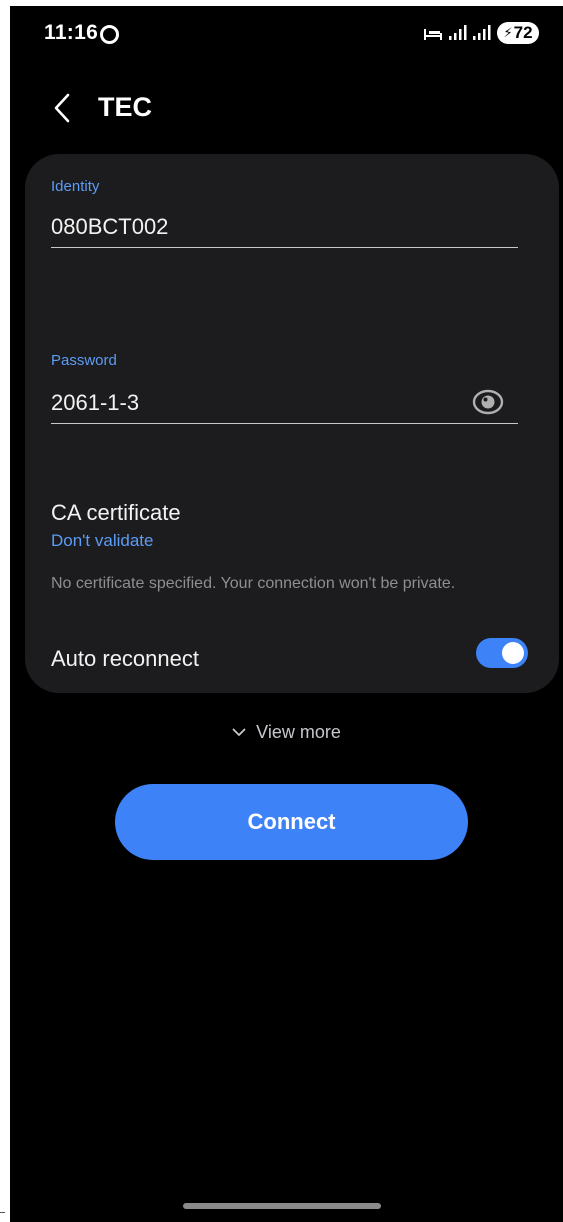  Describe the element at coordinates (125, 107) in the screenshot. I see `page-title: TEC` at that location.